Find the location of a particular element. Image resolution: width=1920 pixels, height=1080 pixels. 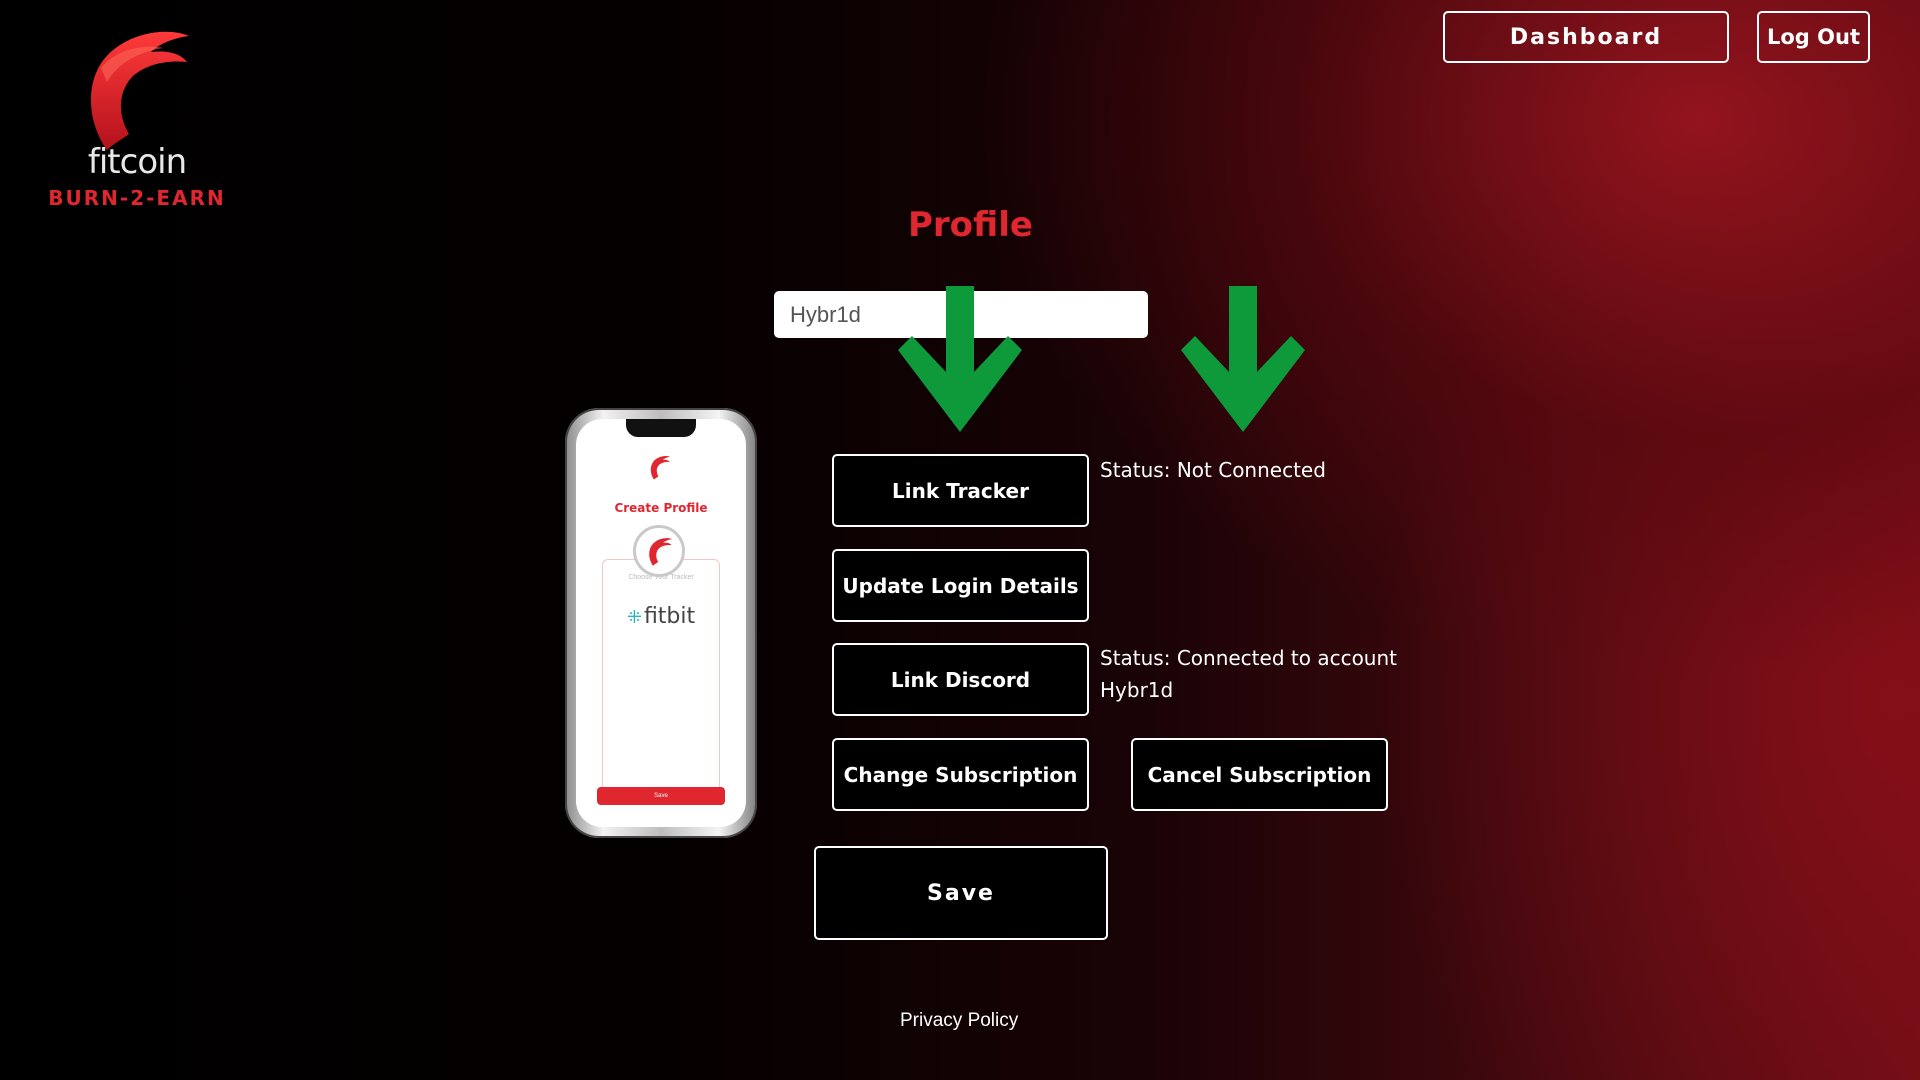

page-title: Profile is located at coordinates (970, 225).